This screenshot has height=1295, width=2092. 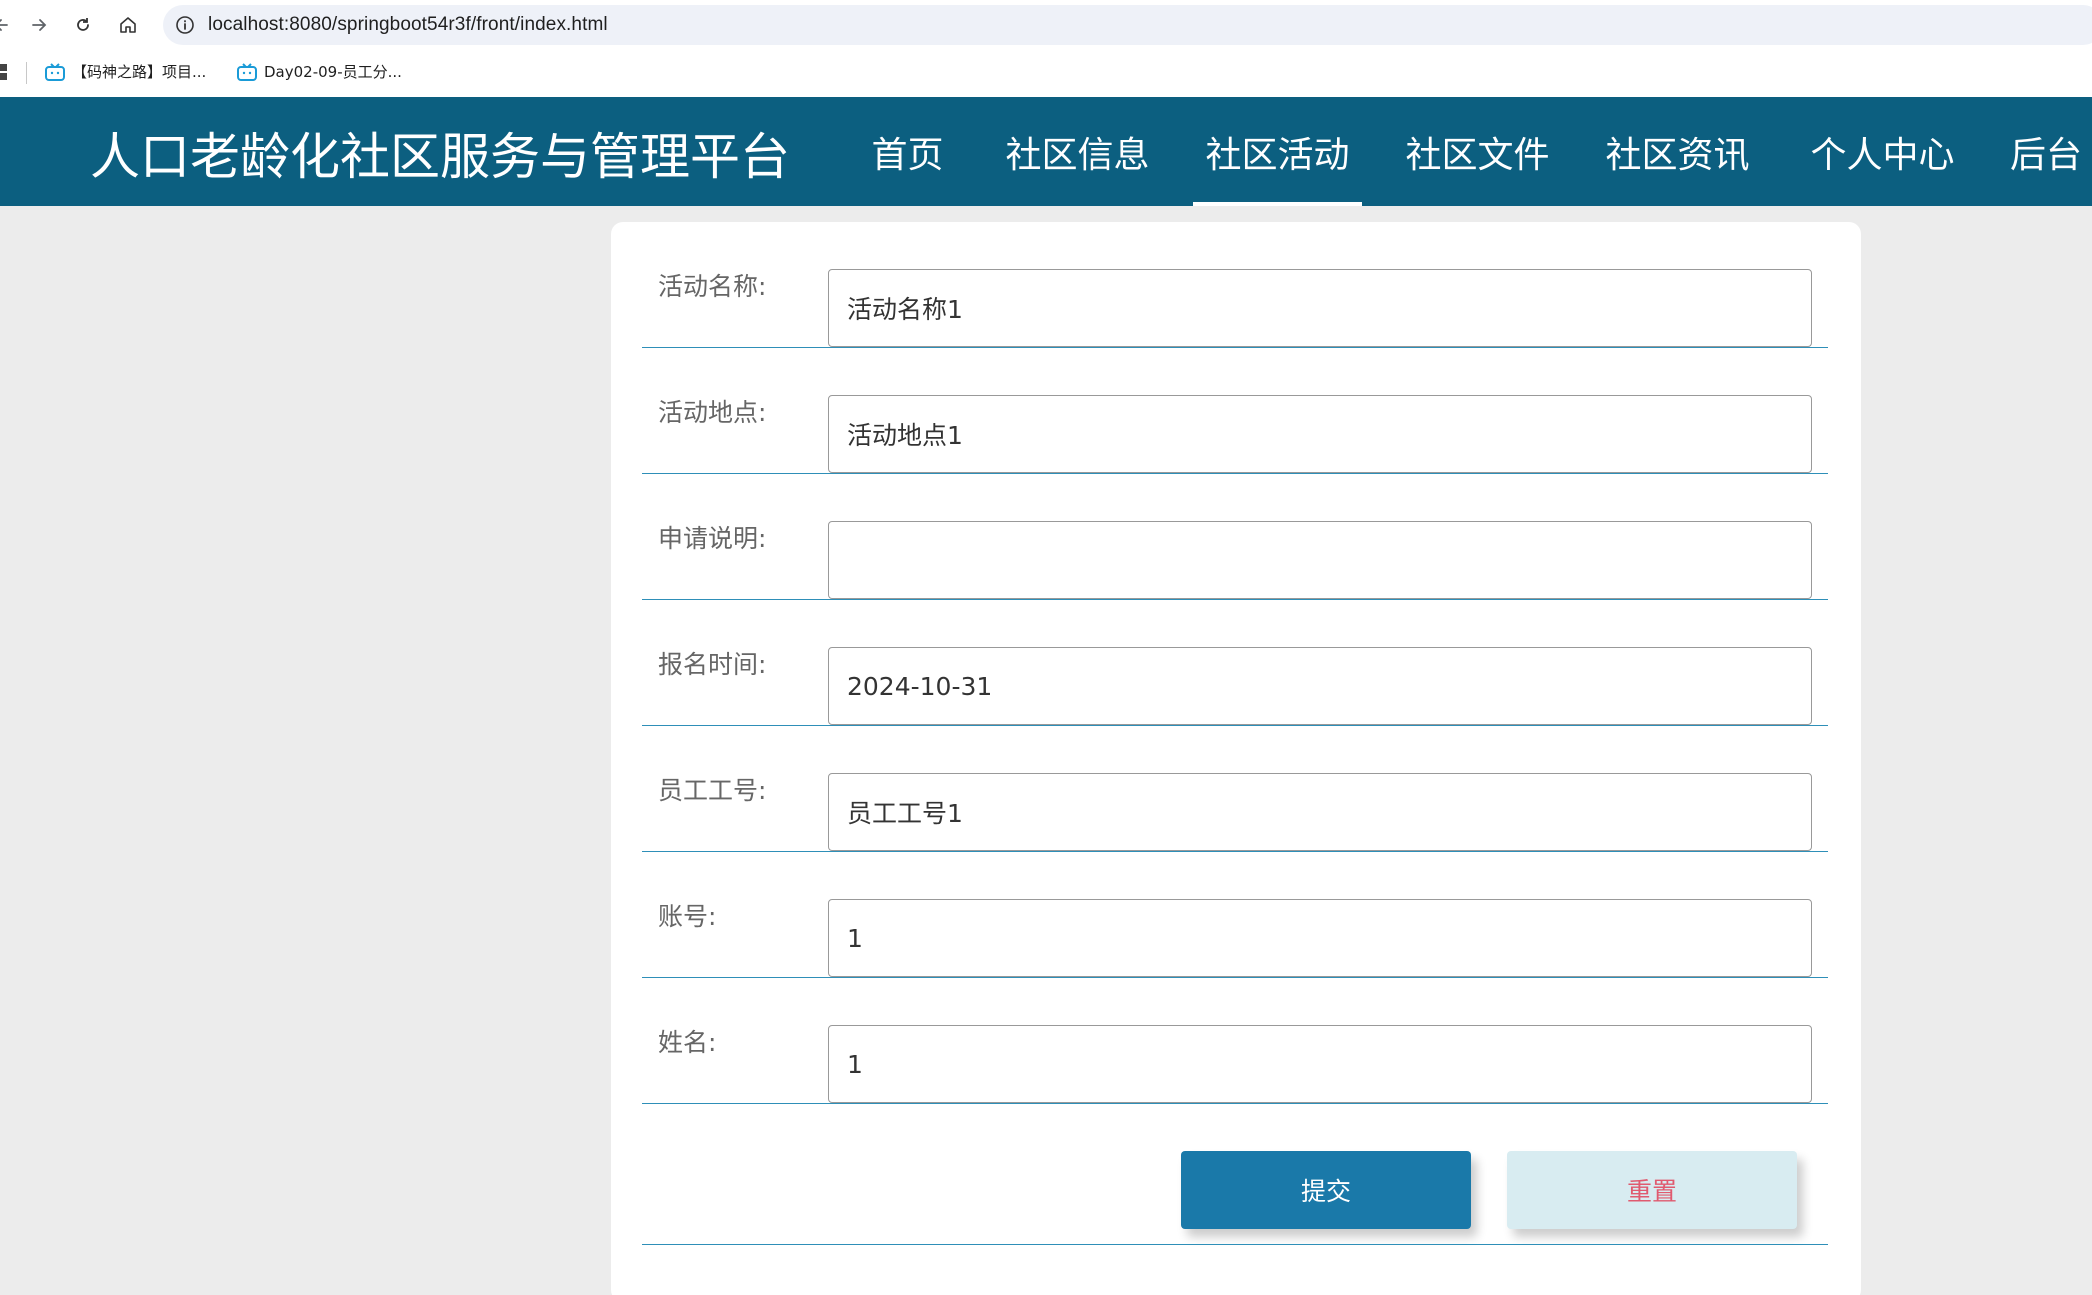 I want to click on nav-community-news: 社区资讯, so click(x=1677, y=151).